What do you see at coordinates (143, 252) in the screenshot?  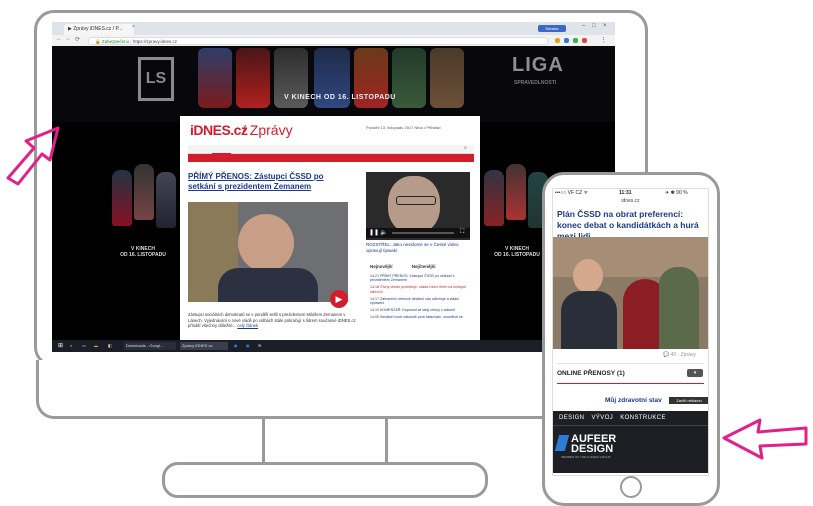 I see `skin-left-text: V KINECH OD 16. LISTOPADU` at bounding box center [143, 252].